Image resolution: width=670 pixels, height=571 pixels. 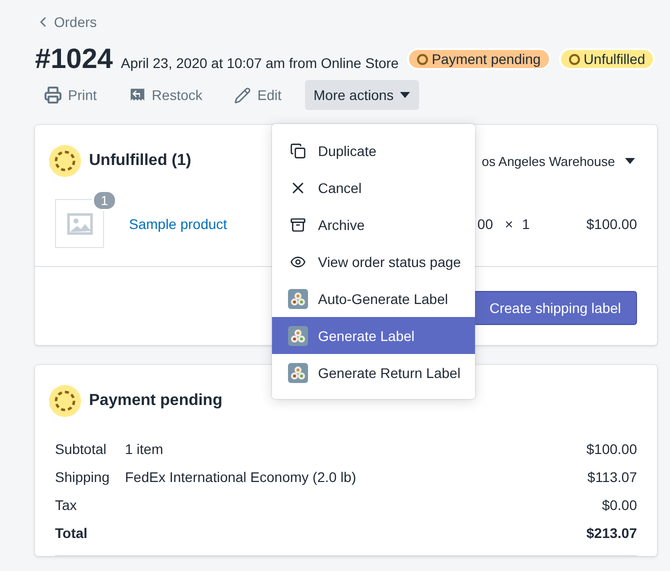 I want to click on summary-amount: $0.00, so click(x=619, y=505).